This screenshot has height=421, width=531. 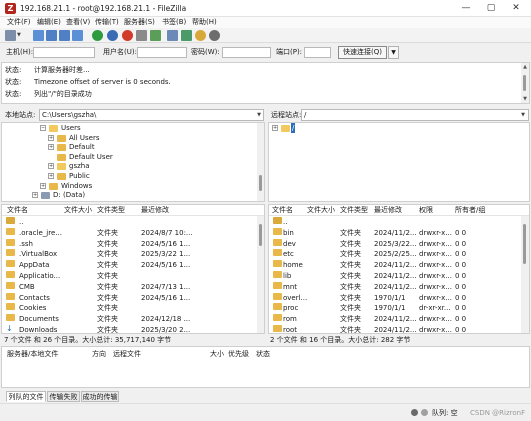 I want to click on file-row: overl... 文件夹 1970/1/1 drwxr-x... 0 0, so click(x=399, y=298).